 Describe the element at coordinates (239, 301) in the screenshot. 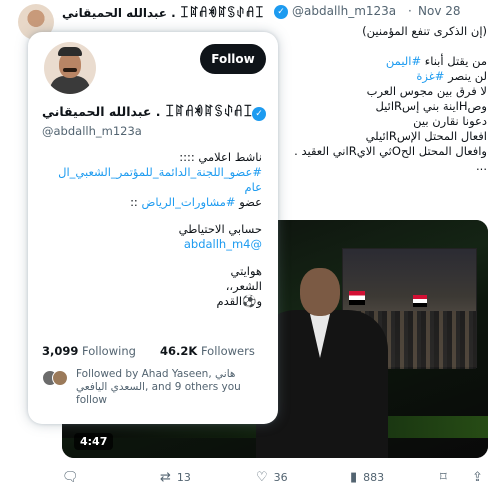

I see `bio-line: و⚽القدم` at that location.